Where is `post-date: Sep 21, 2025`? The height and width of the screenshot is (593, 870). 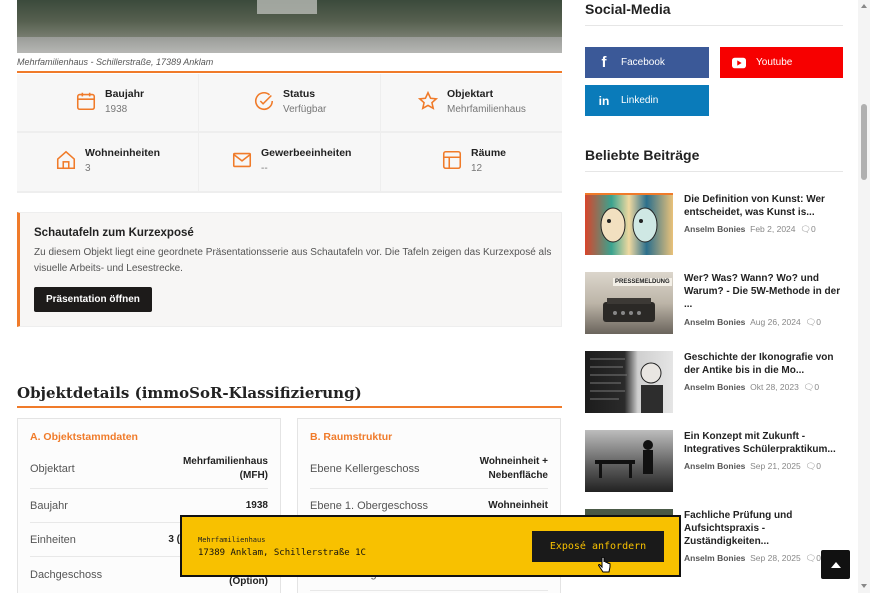
post-date: Sep 21, 2025 is located at coordinates (775, 466).